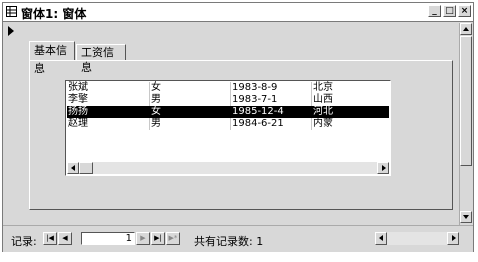  I want to click on arrow-up-icon, so click(466, 29).